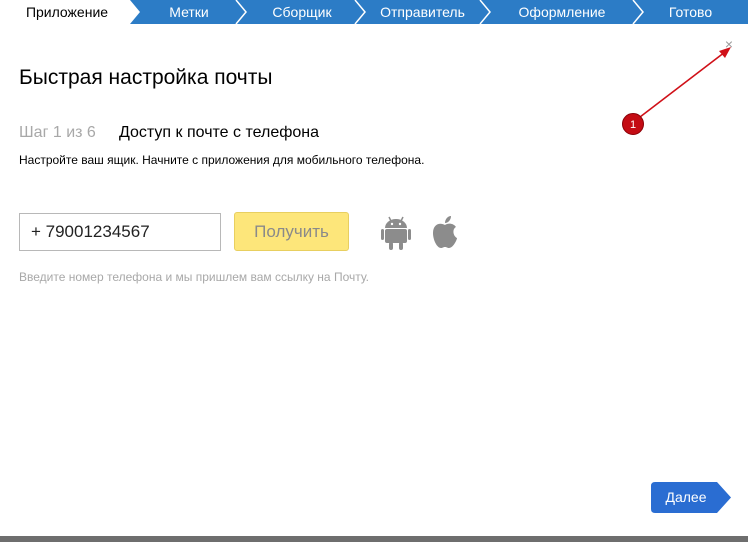 The width and height of the screenshot is (748, 542). Describe the element at coordinates (690, 12) in the screenshot. I see `tab-gotovo: Готово` at that location.